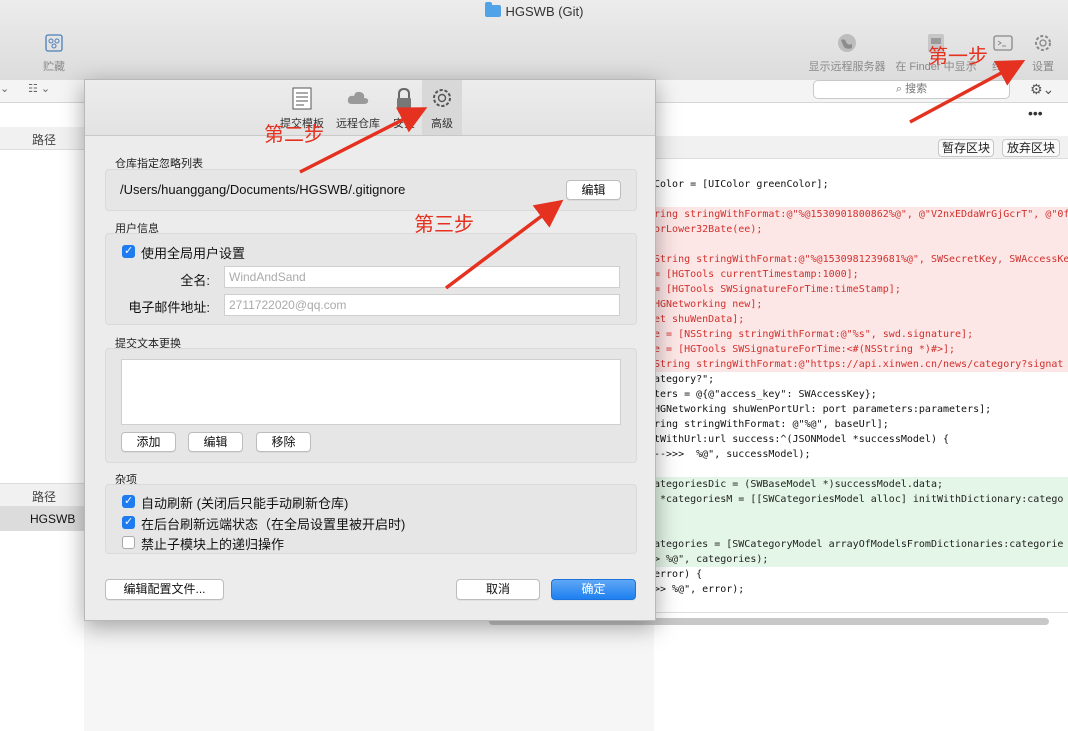  Describe the element at coordinates (967, 92) in the screenshot. I see `arrow-step1` at that location.